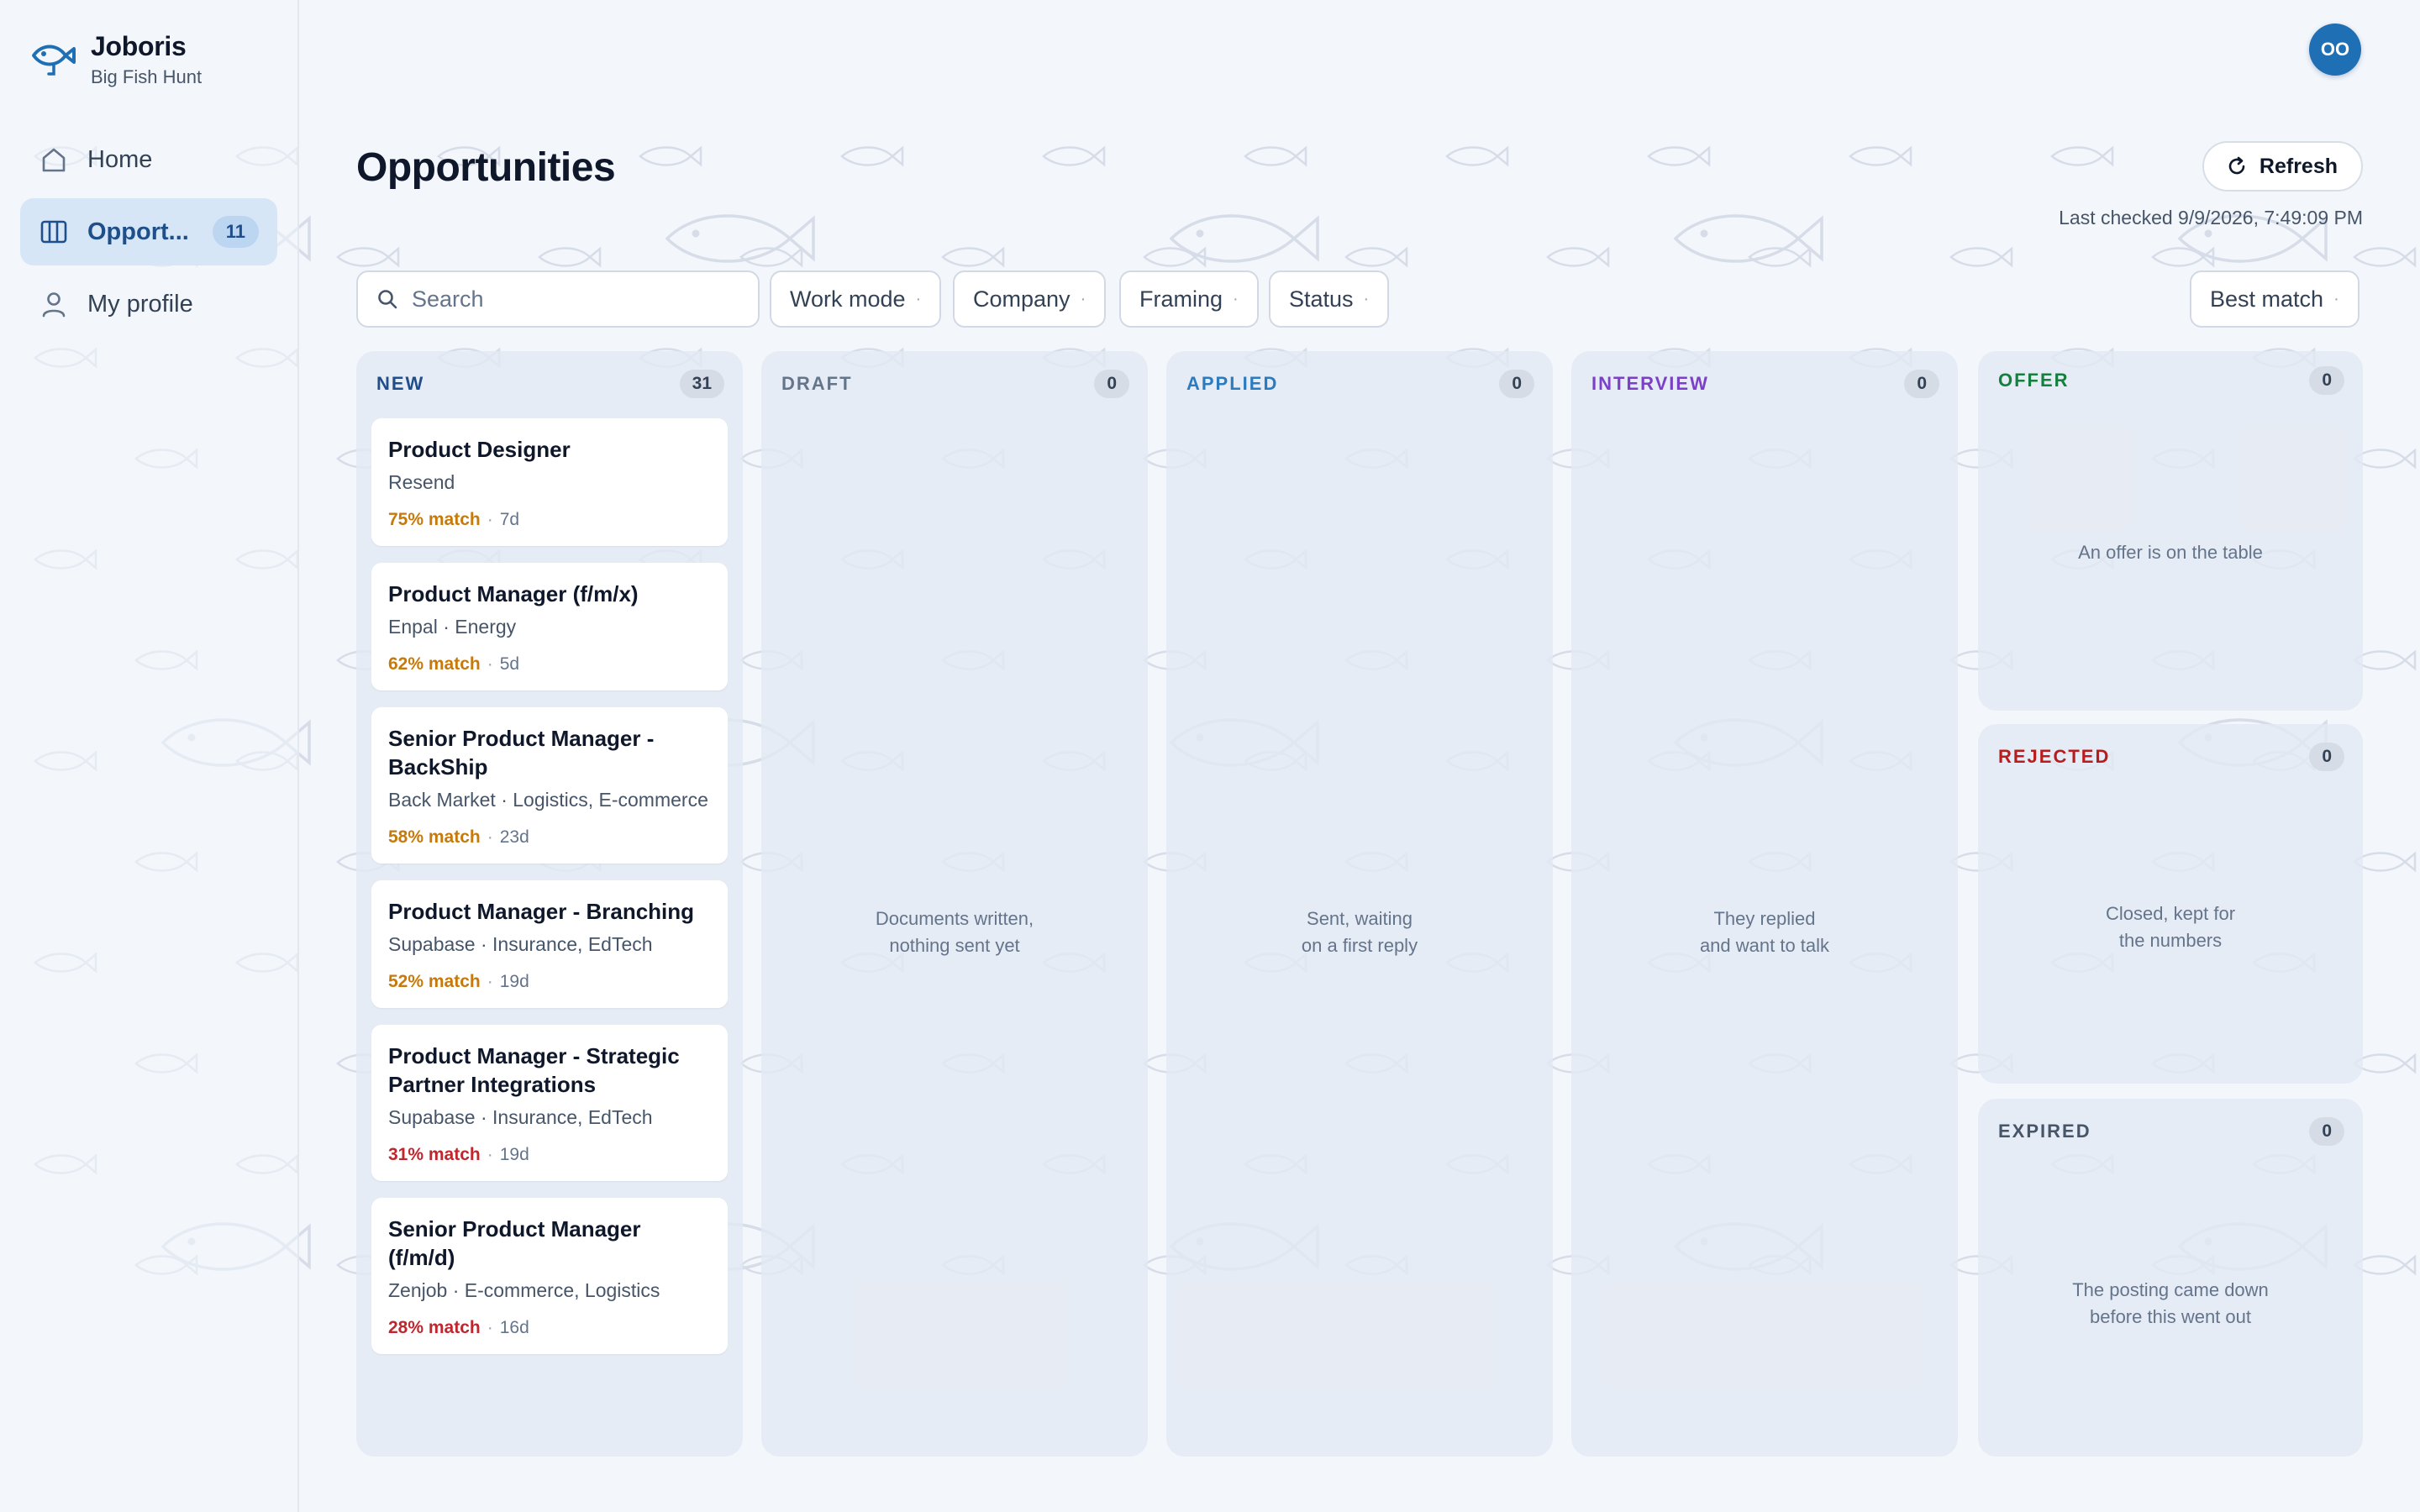  What do you see at coordinates (435, 1327) in the screenshot?
I see `match-score: 28% match` at bounding box center [435, 1327].